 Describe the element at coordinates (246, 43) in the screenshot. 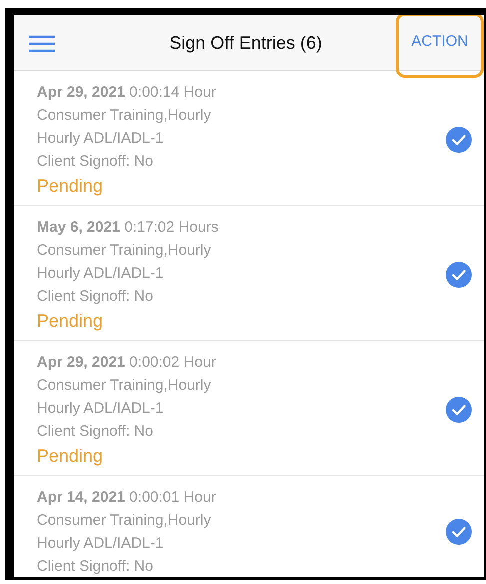

I see `screen-title: Sign Off Entries (6)` at that location.